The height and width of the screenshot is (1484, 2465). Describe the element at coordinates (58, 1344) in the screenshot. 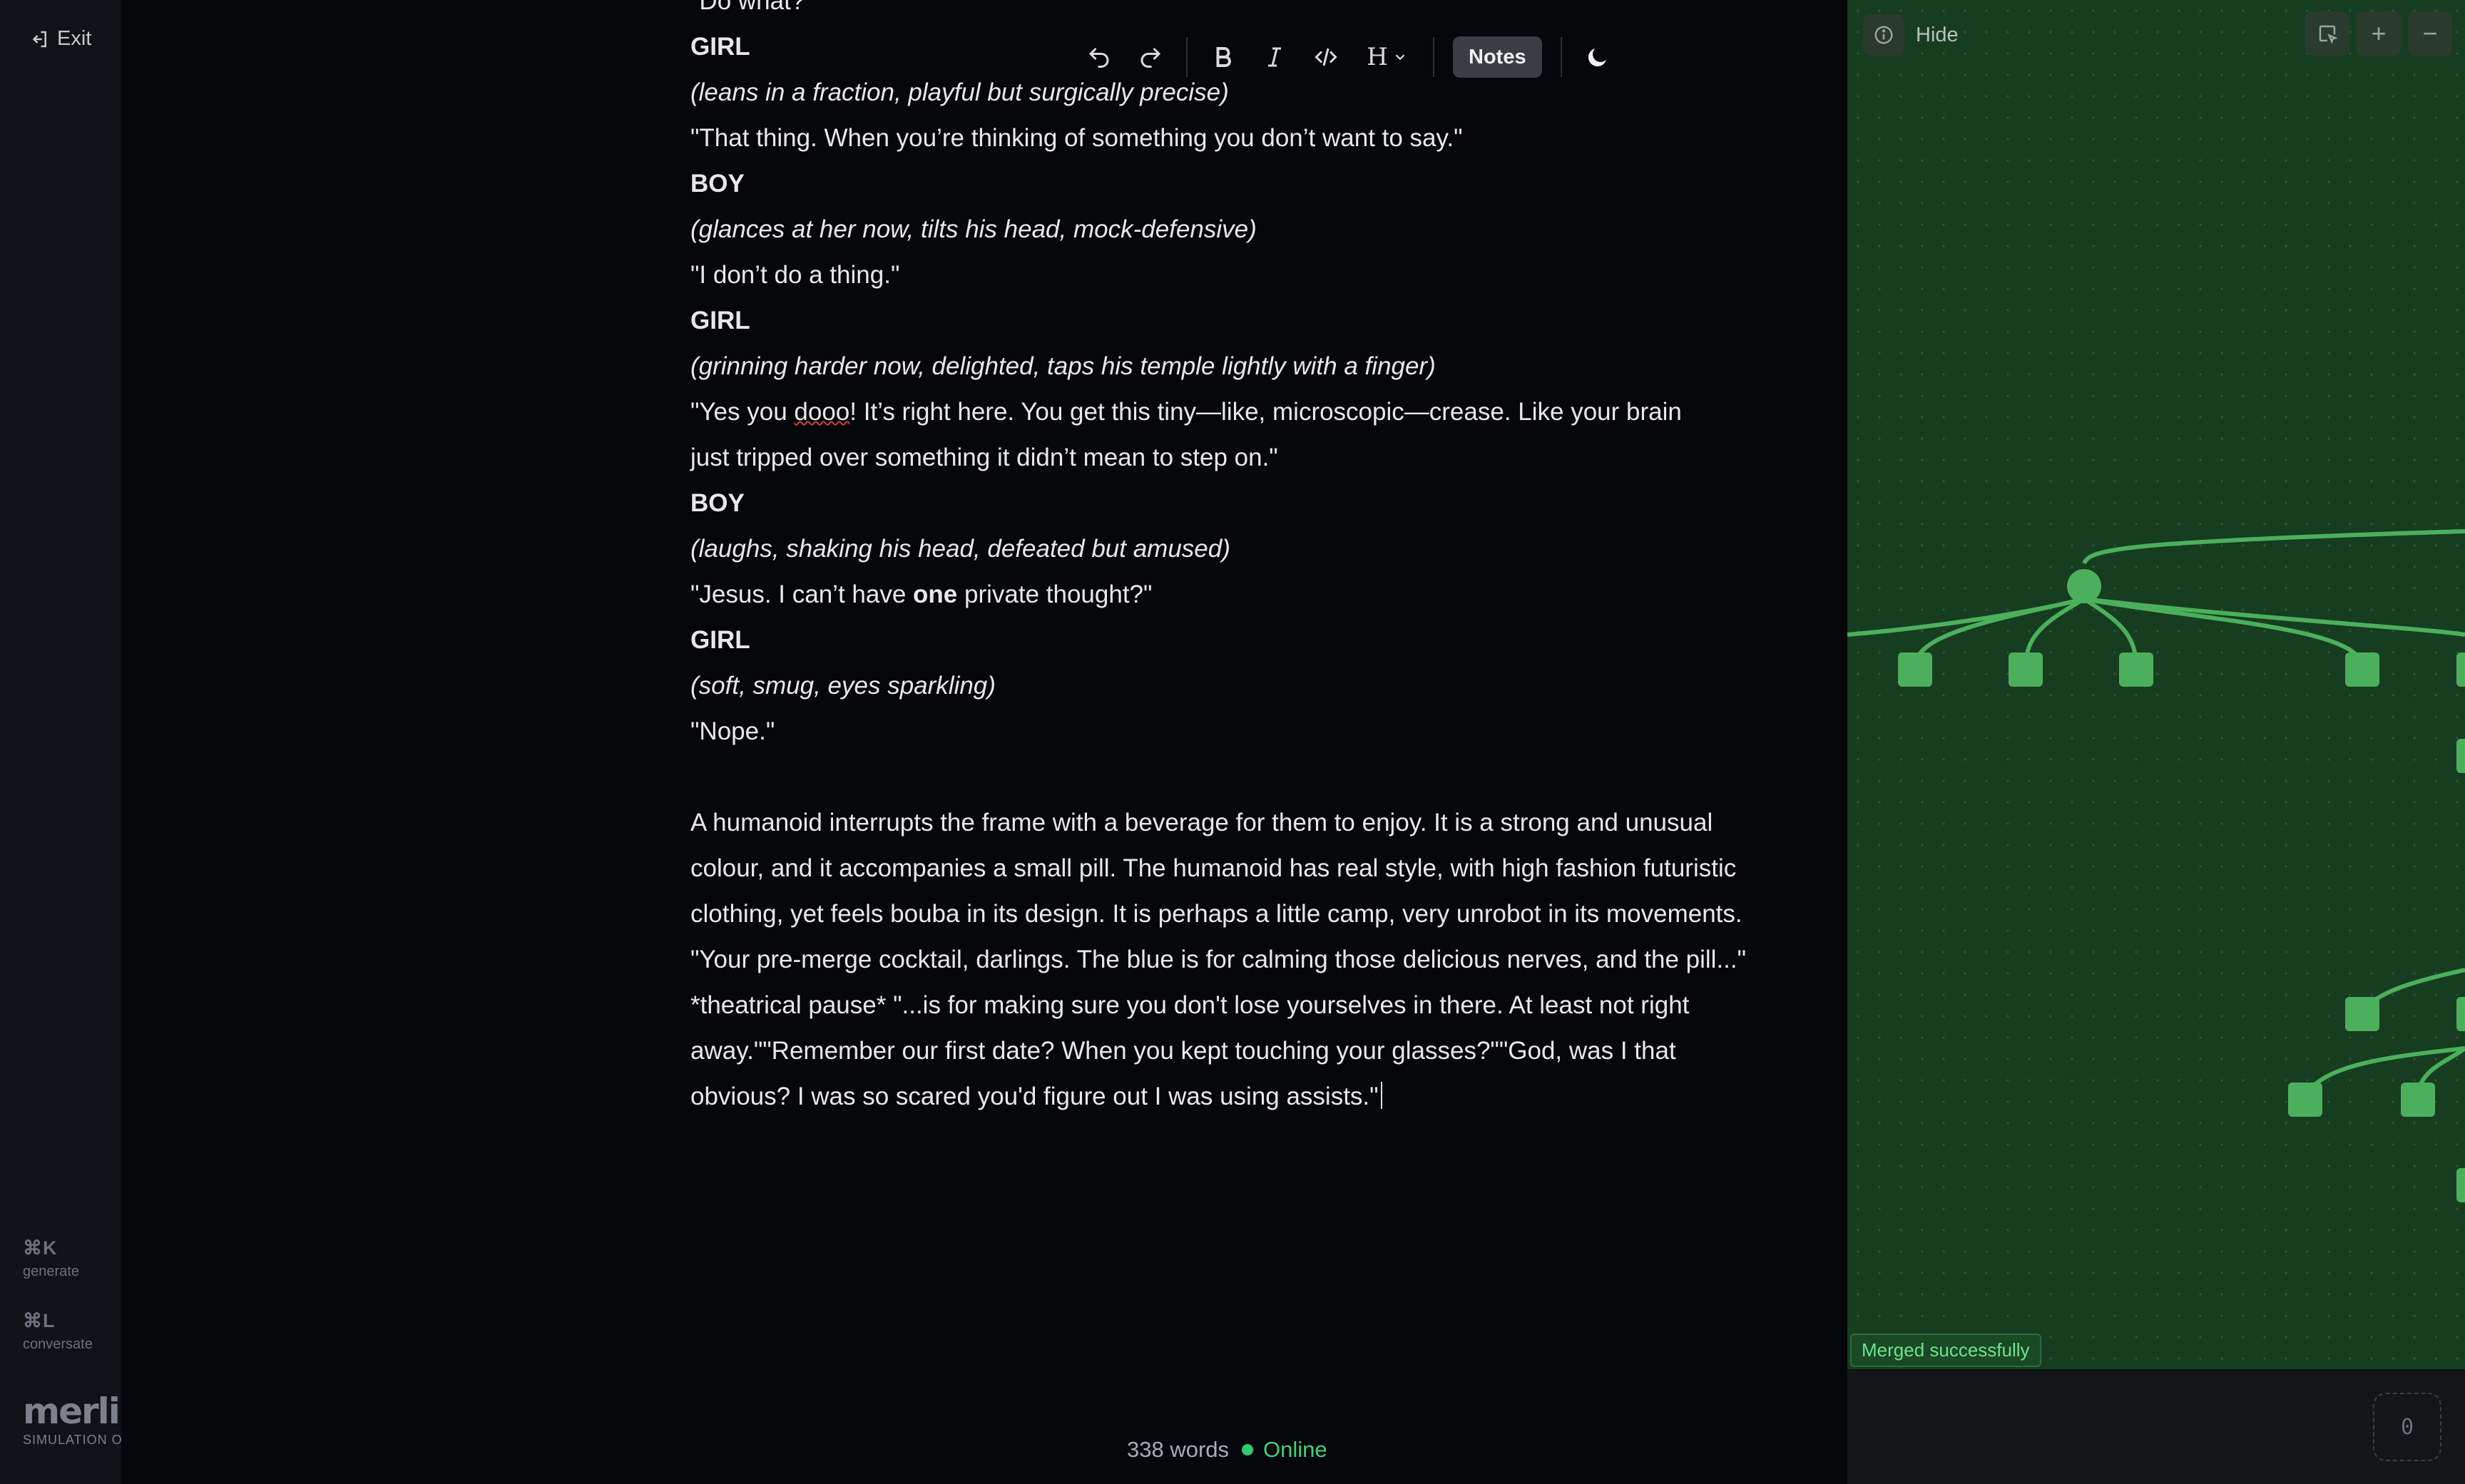

I see `shortcut-label: conversate` at that location.